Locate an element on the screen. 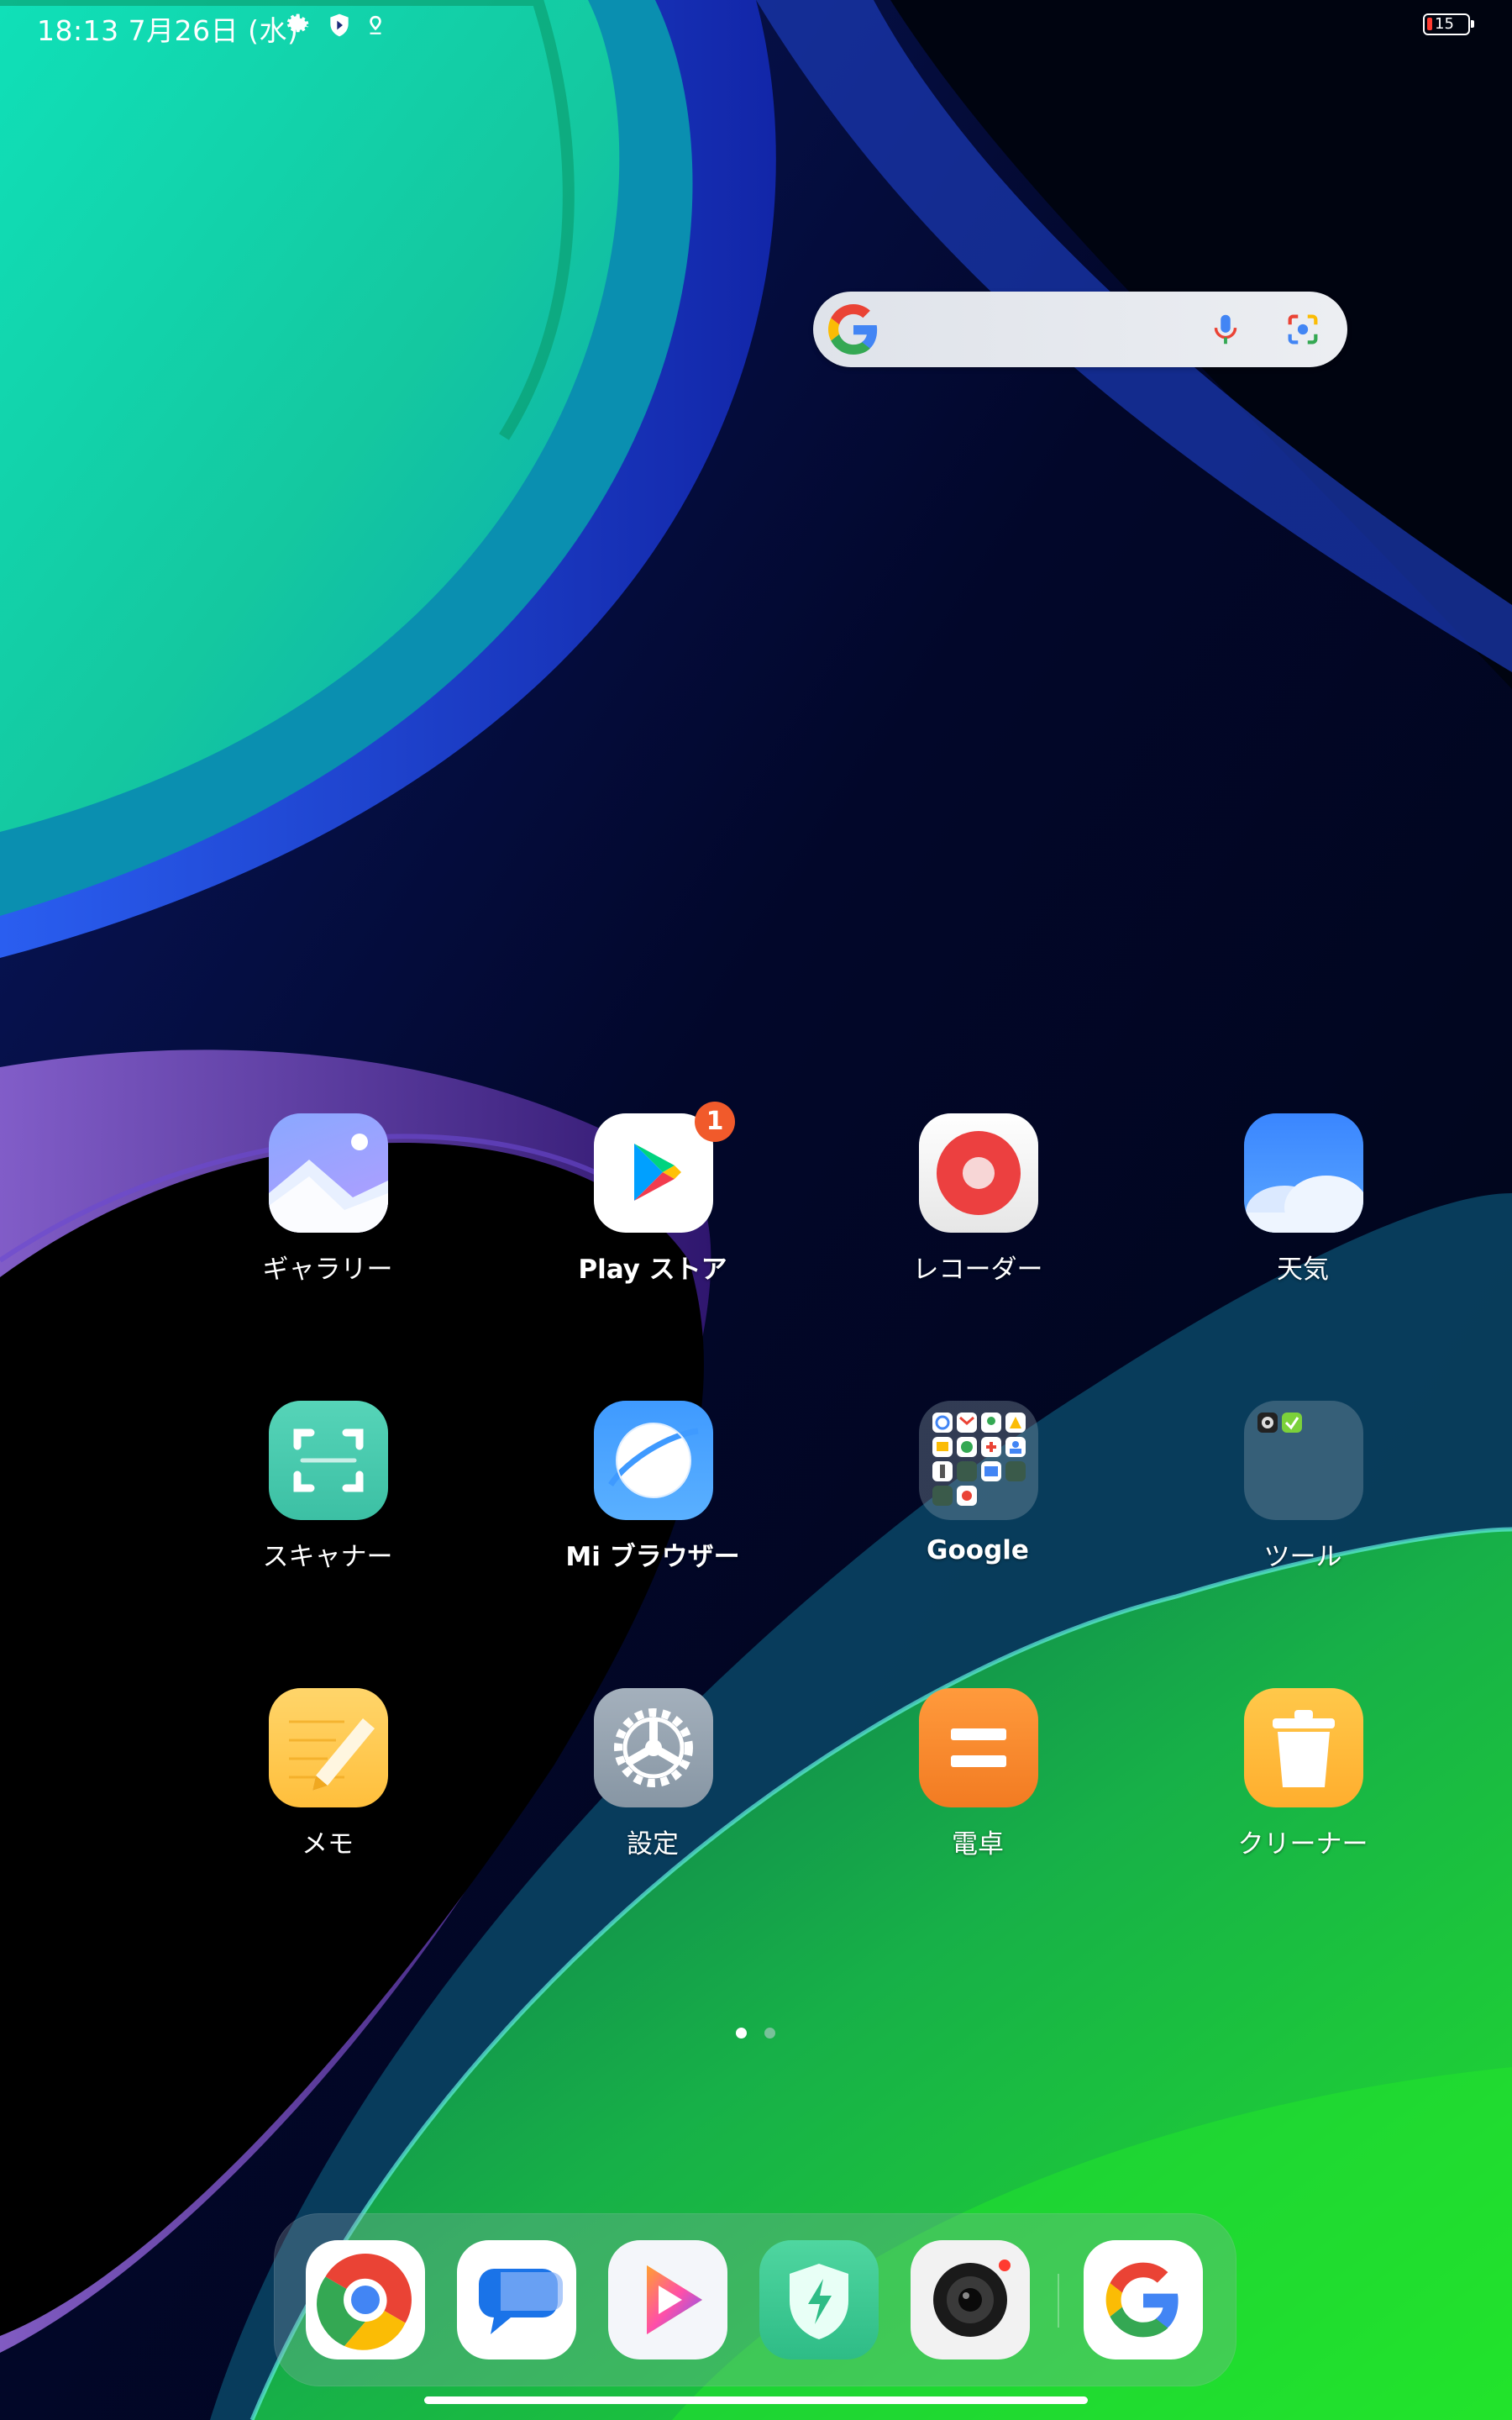  app-weather: 天気 is located at coordinates (1302, 1205).